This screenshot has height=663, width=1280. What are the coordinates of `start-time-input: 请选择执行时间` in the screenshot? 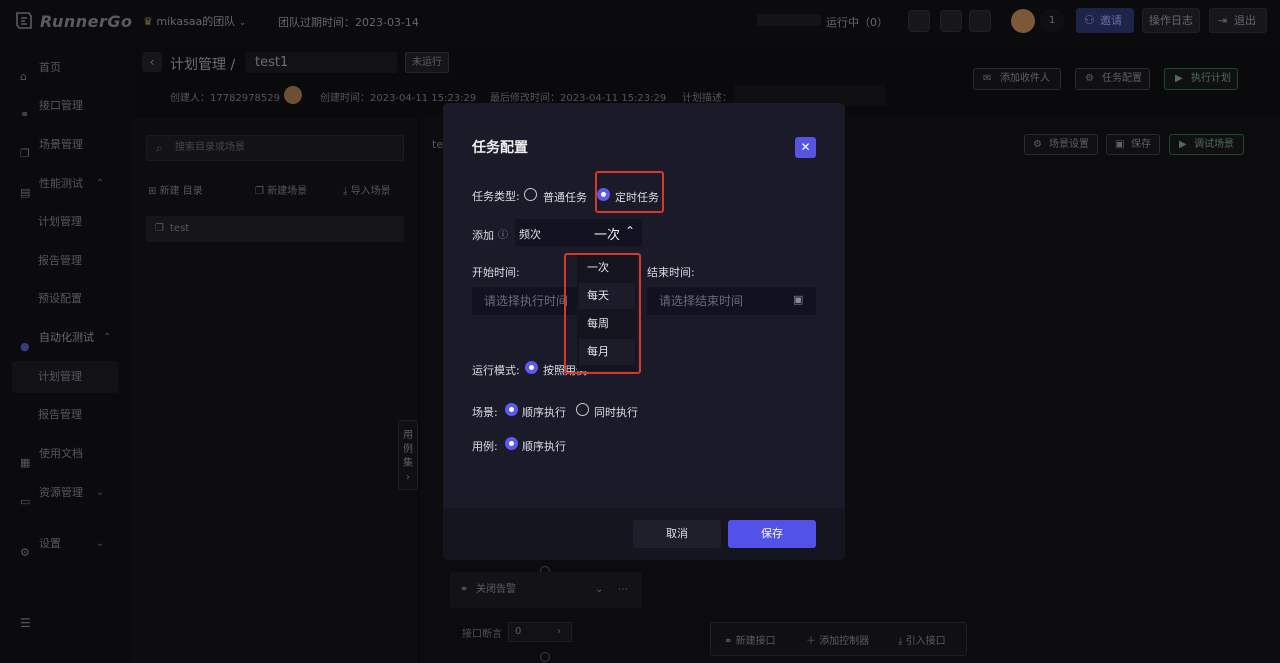 It's located at (524, 301).